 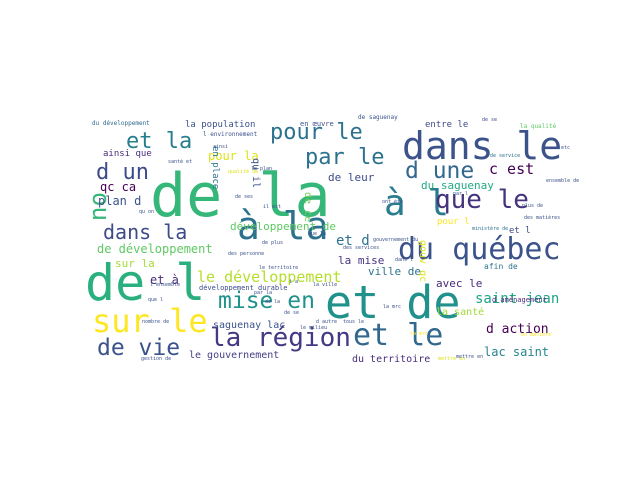 What do you see at coordinates (145, 232) in the screenshot?
I see `cloud-word: dans la` at bounding box center [145, 232].